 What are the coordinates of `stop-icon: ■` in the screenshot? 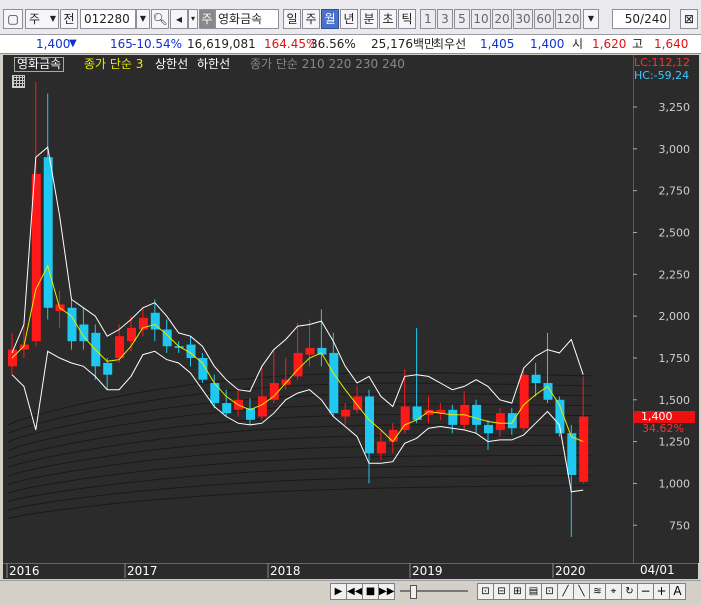 It's located at (370, 591).